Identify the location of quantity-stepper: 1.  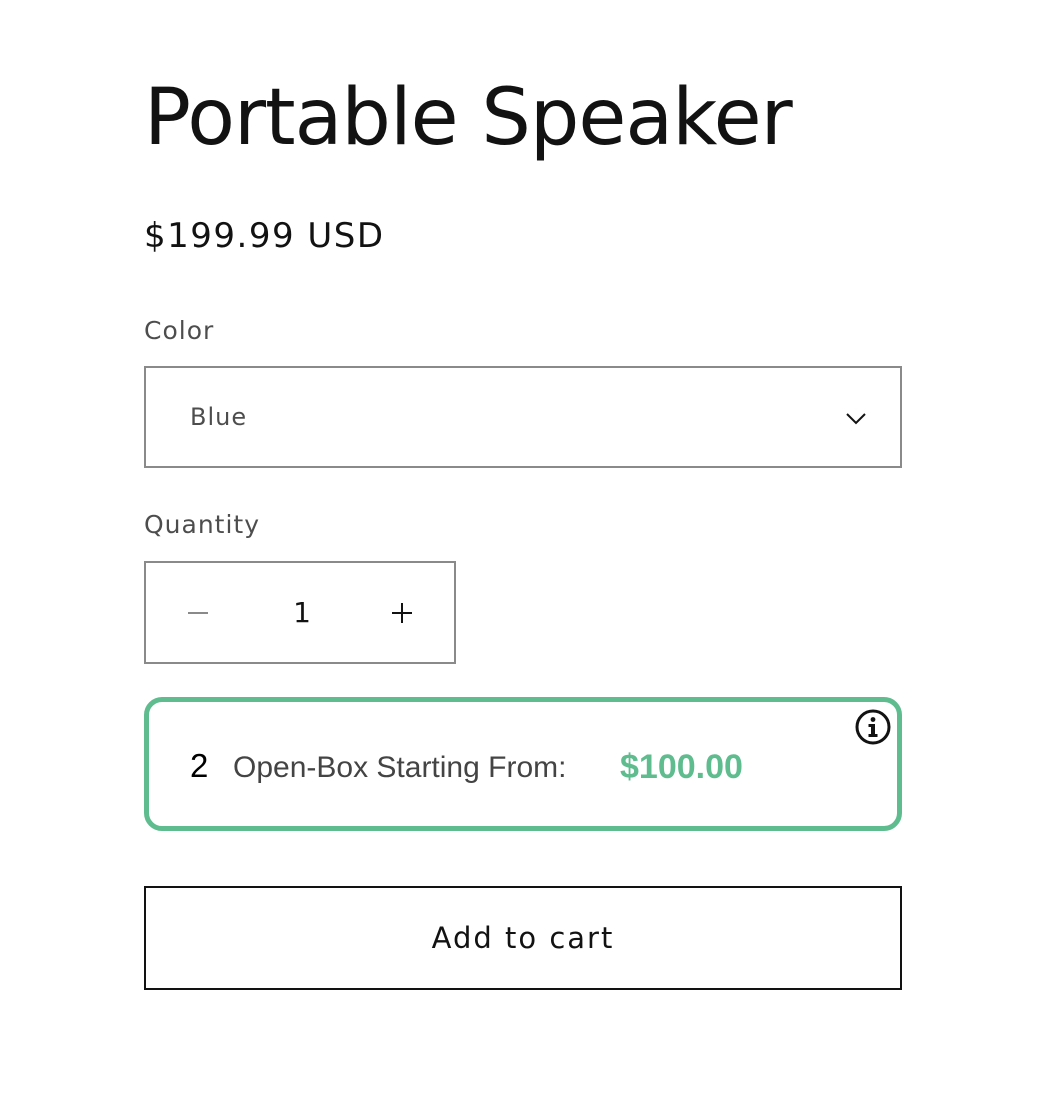
(300, 612).